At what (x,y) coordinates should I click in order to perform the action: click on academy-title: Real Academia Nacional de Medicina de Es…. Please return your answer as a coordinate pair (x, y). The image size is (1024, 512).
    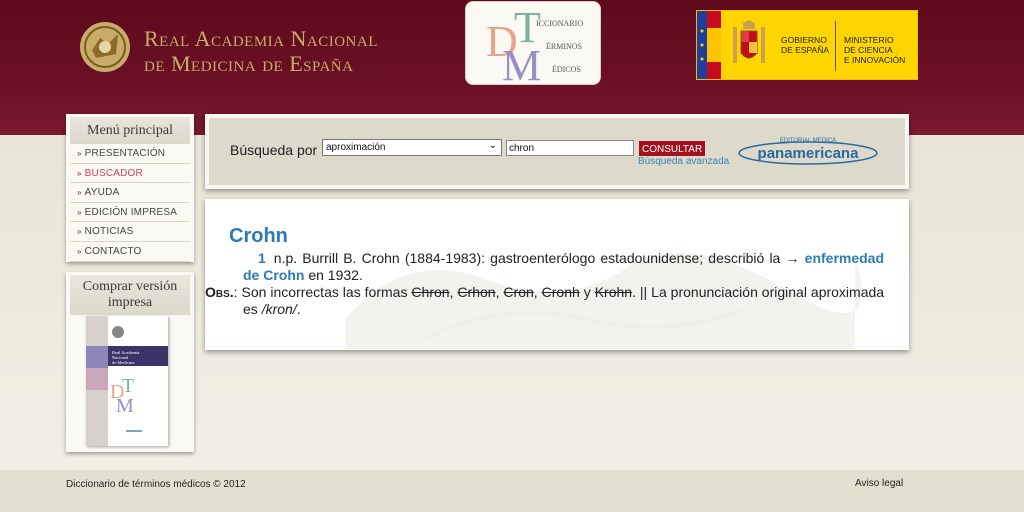
    Looking at the image, I should click on (261, 51).